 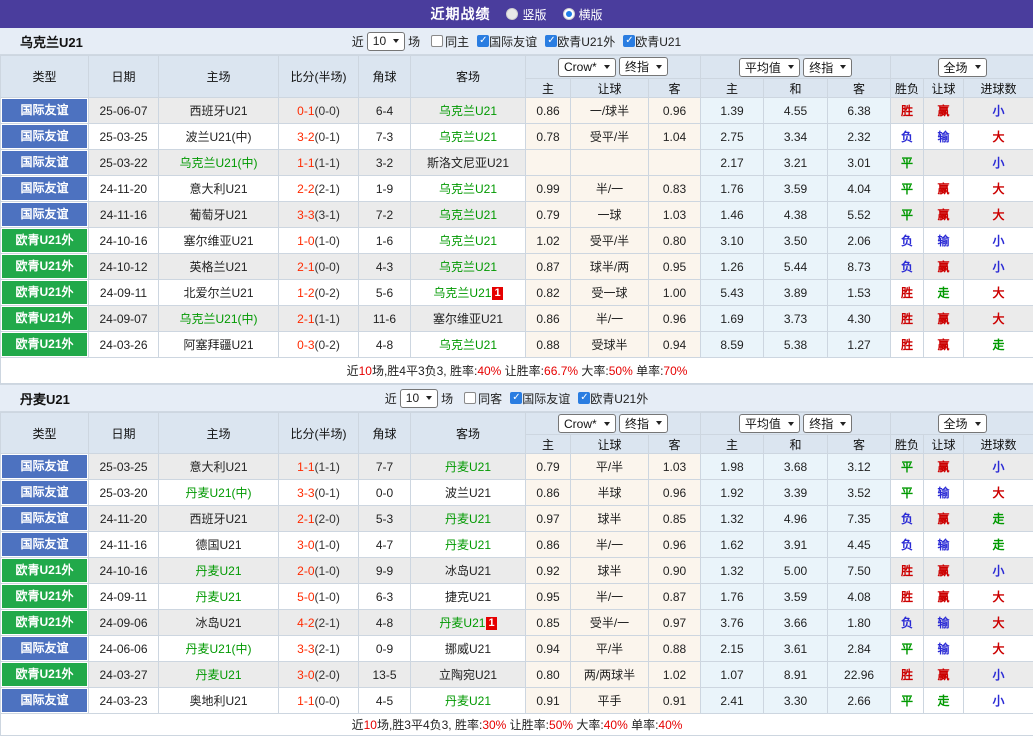 I want to click on result-cell: 胜, so click(x=907, y=597).